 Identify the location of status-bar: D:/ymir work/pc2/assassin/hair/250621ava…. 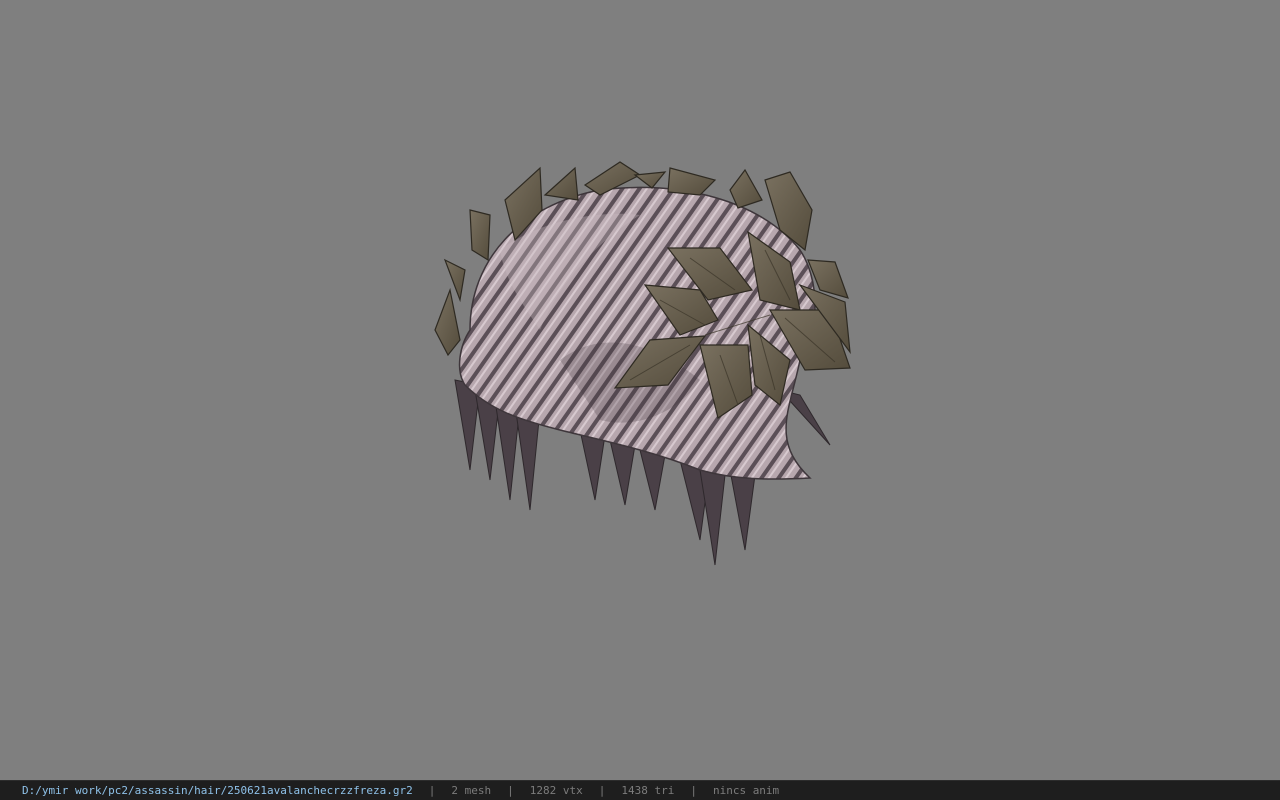
(640, 790).